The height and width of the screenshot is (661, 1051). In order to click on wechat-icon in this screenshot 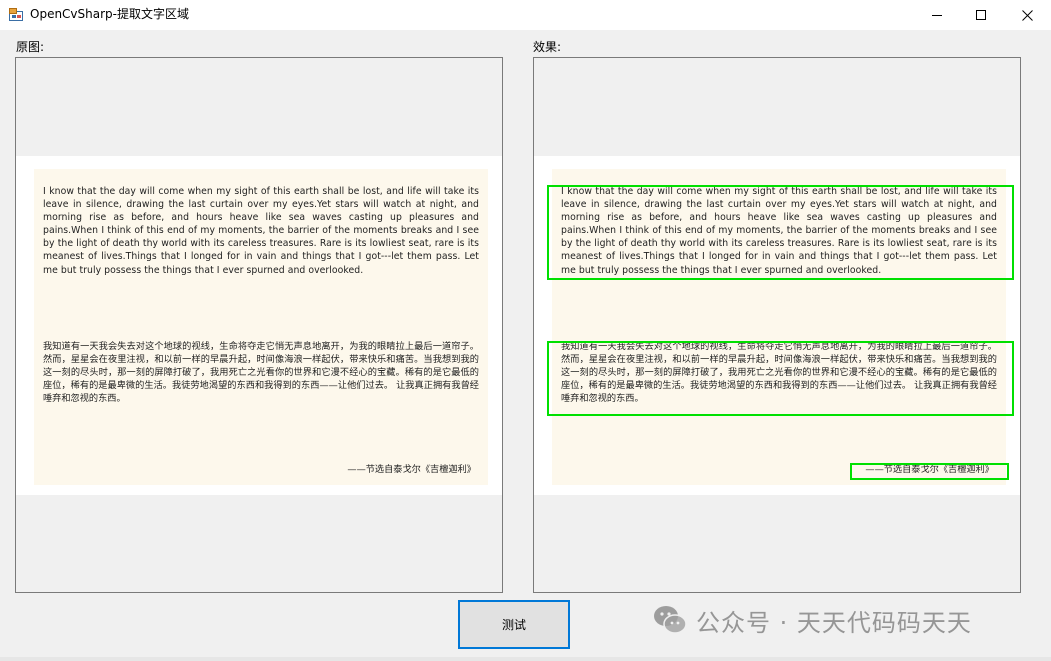, I will do `click(670, 620)`.